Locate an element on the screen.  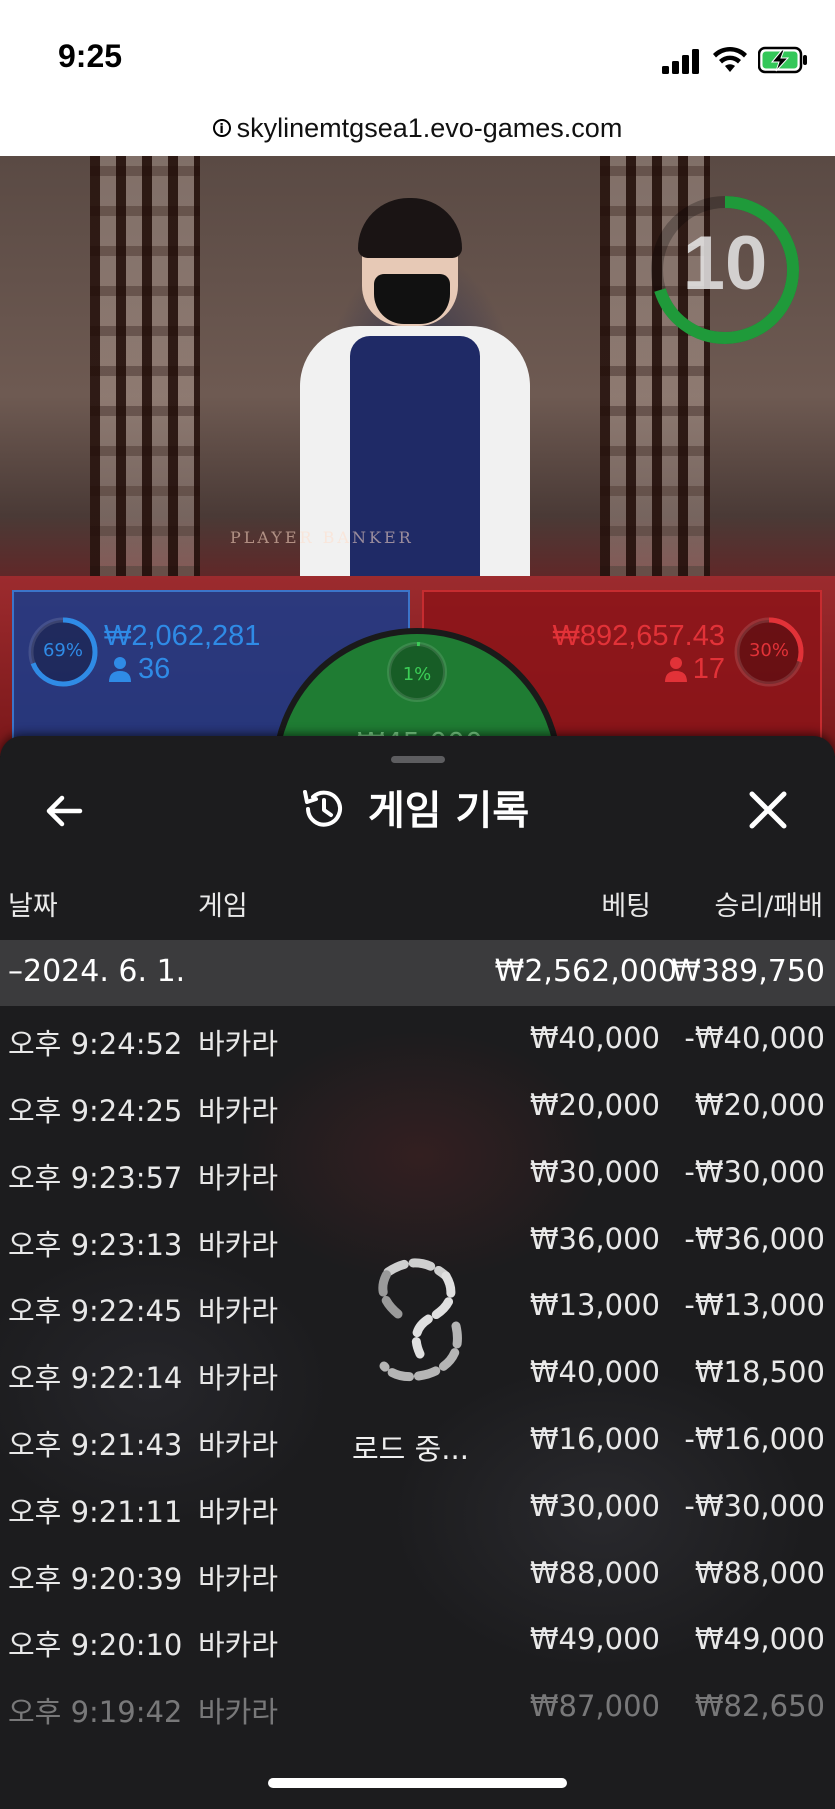
dealer-mask is located at coordinates (412, 299).